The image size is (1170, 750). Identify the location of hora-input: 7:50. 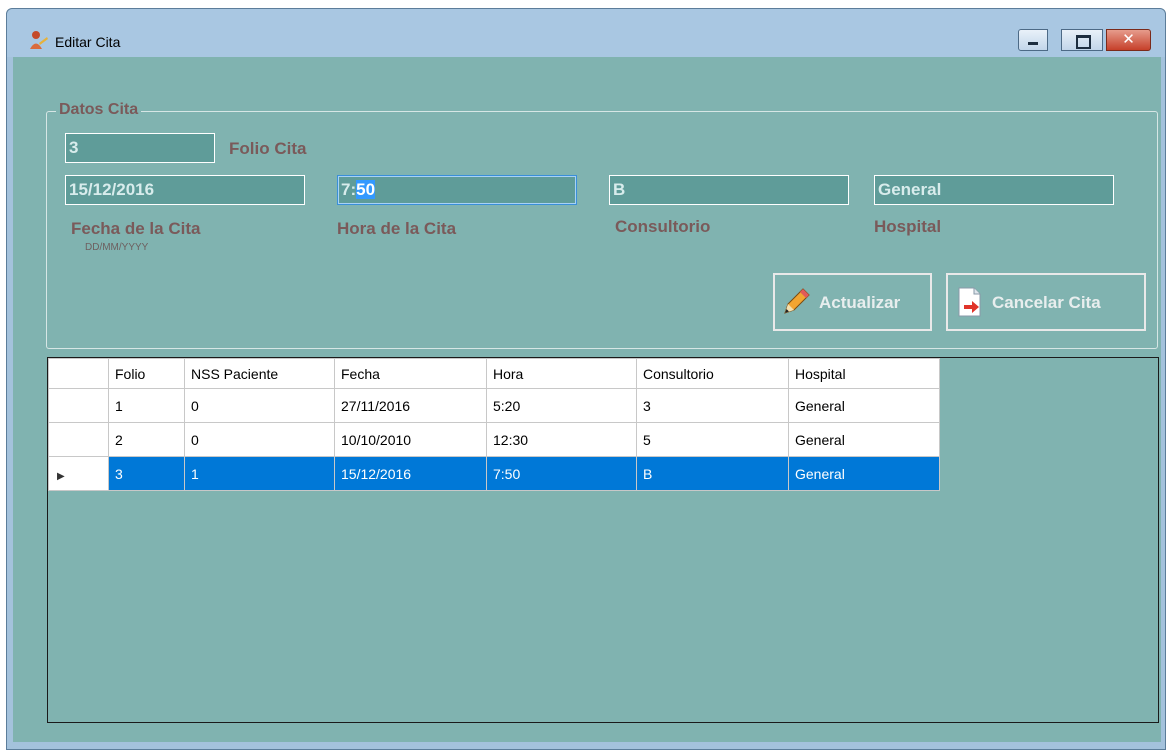
(457, 190).